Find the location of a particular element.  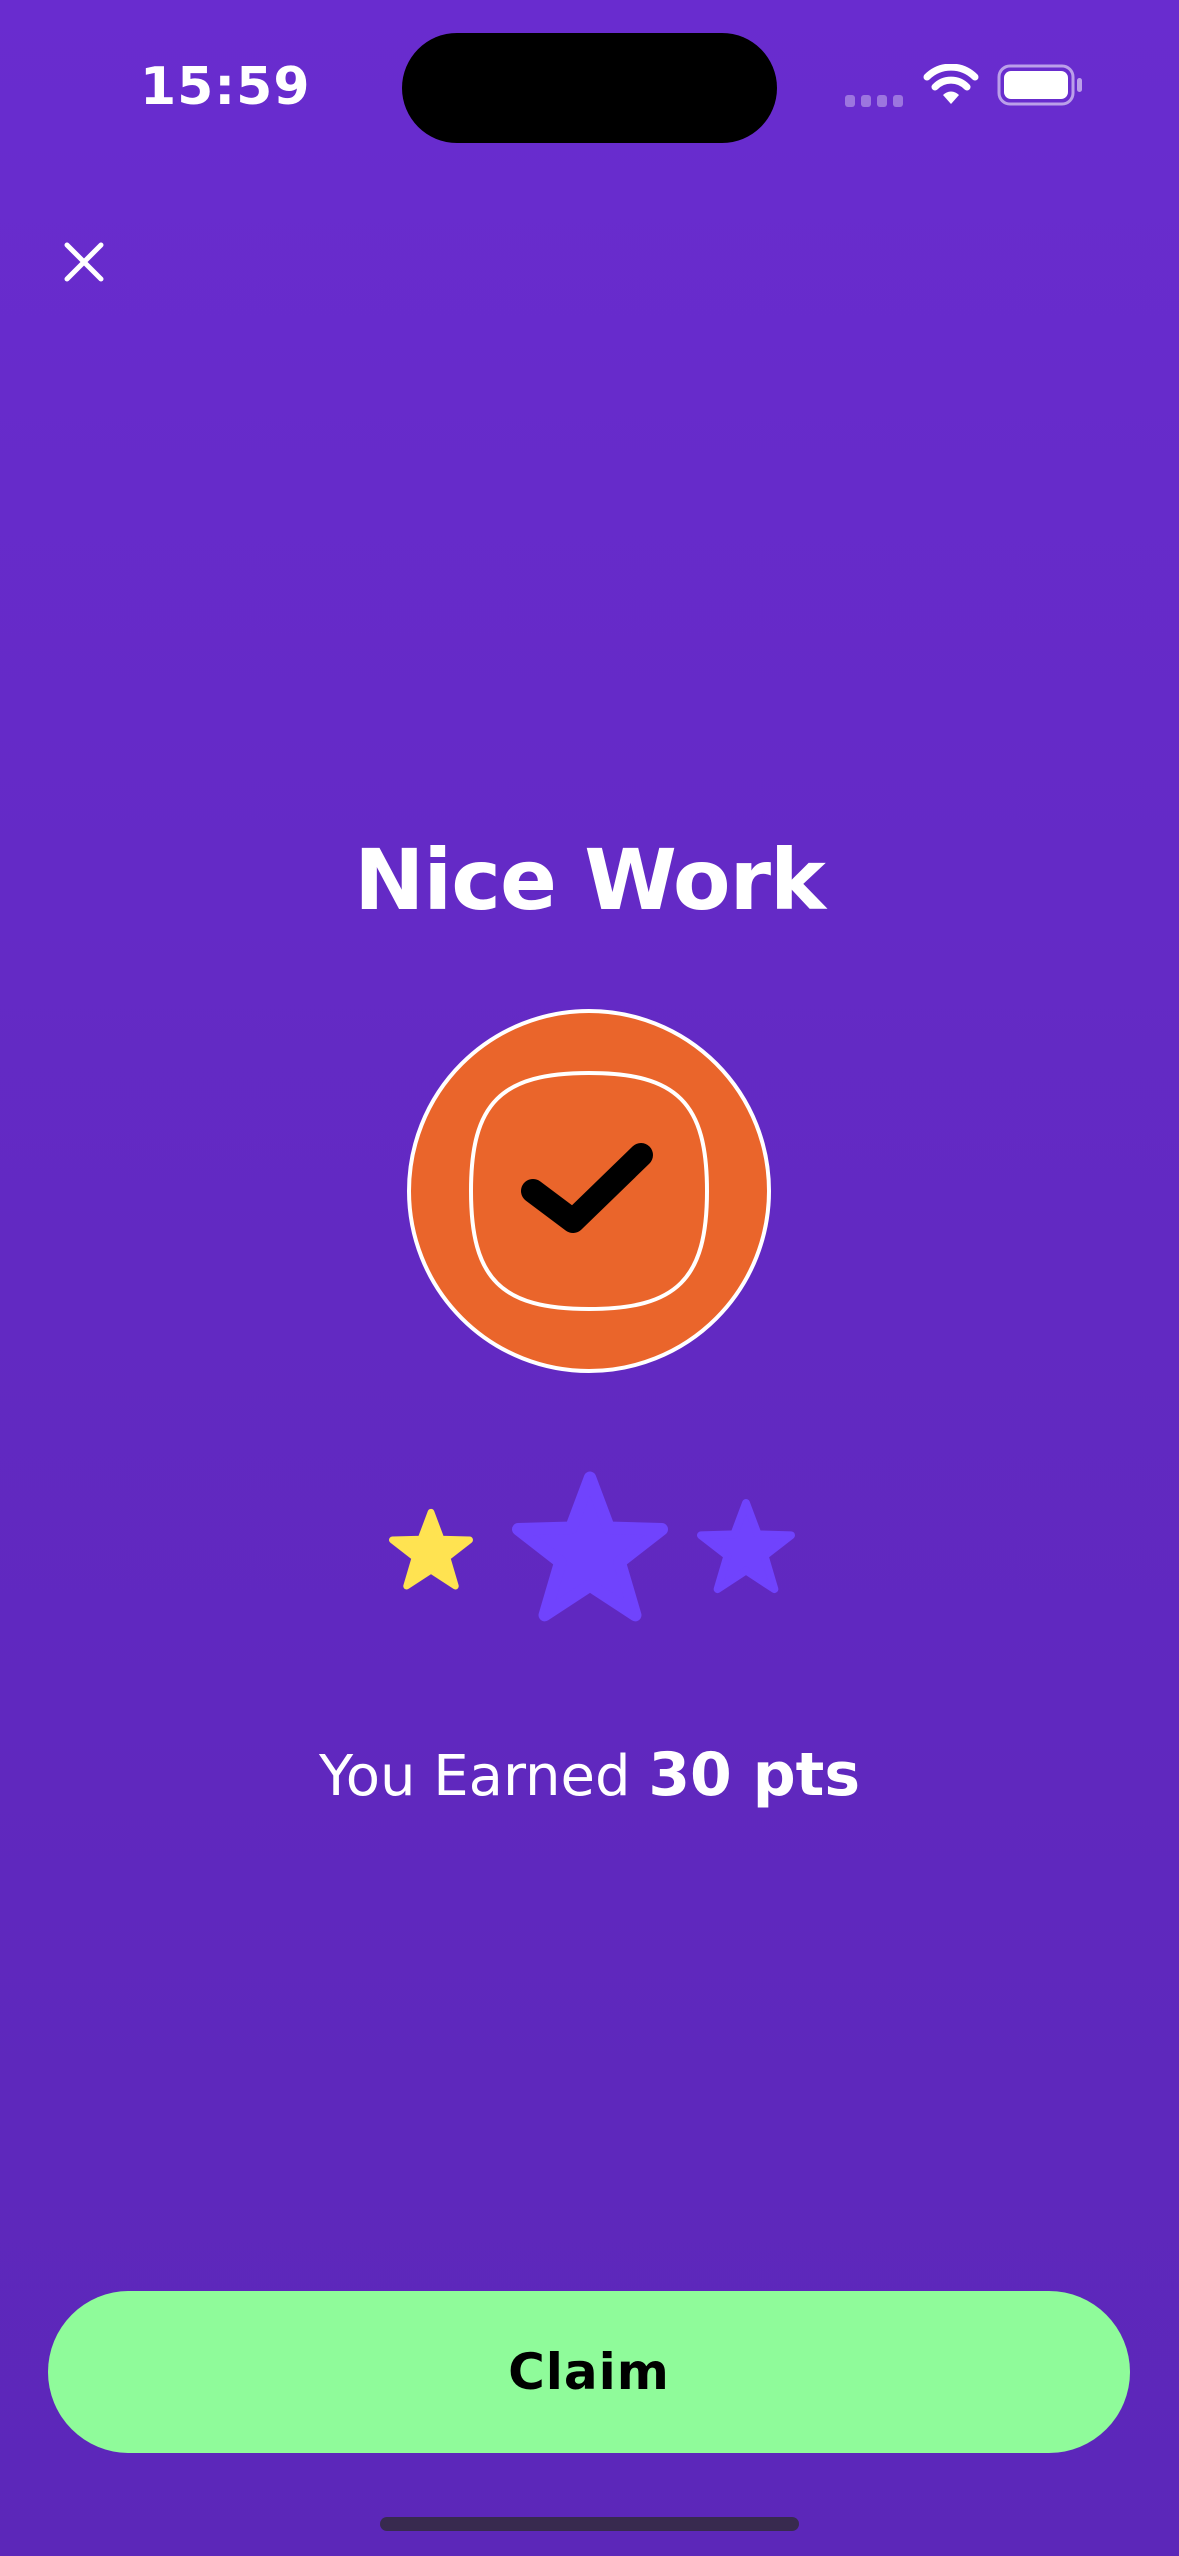

dynamic-island is located at coordinates (589, 88).